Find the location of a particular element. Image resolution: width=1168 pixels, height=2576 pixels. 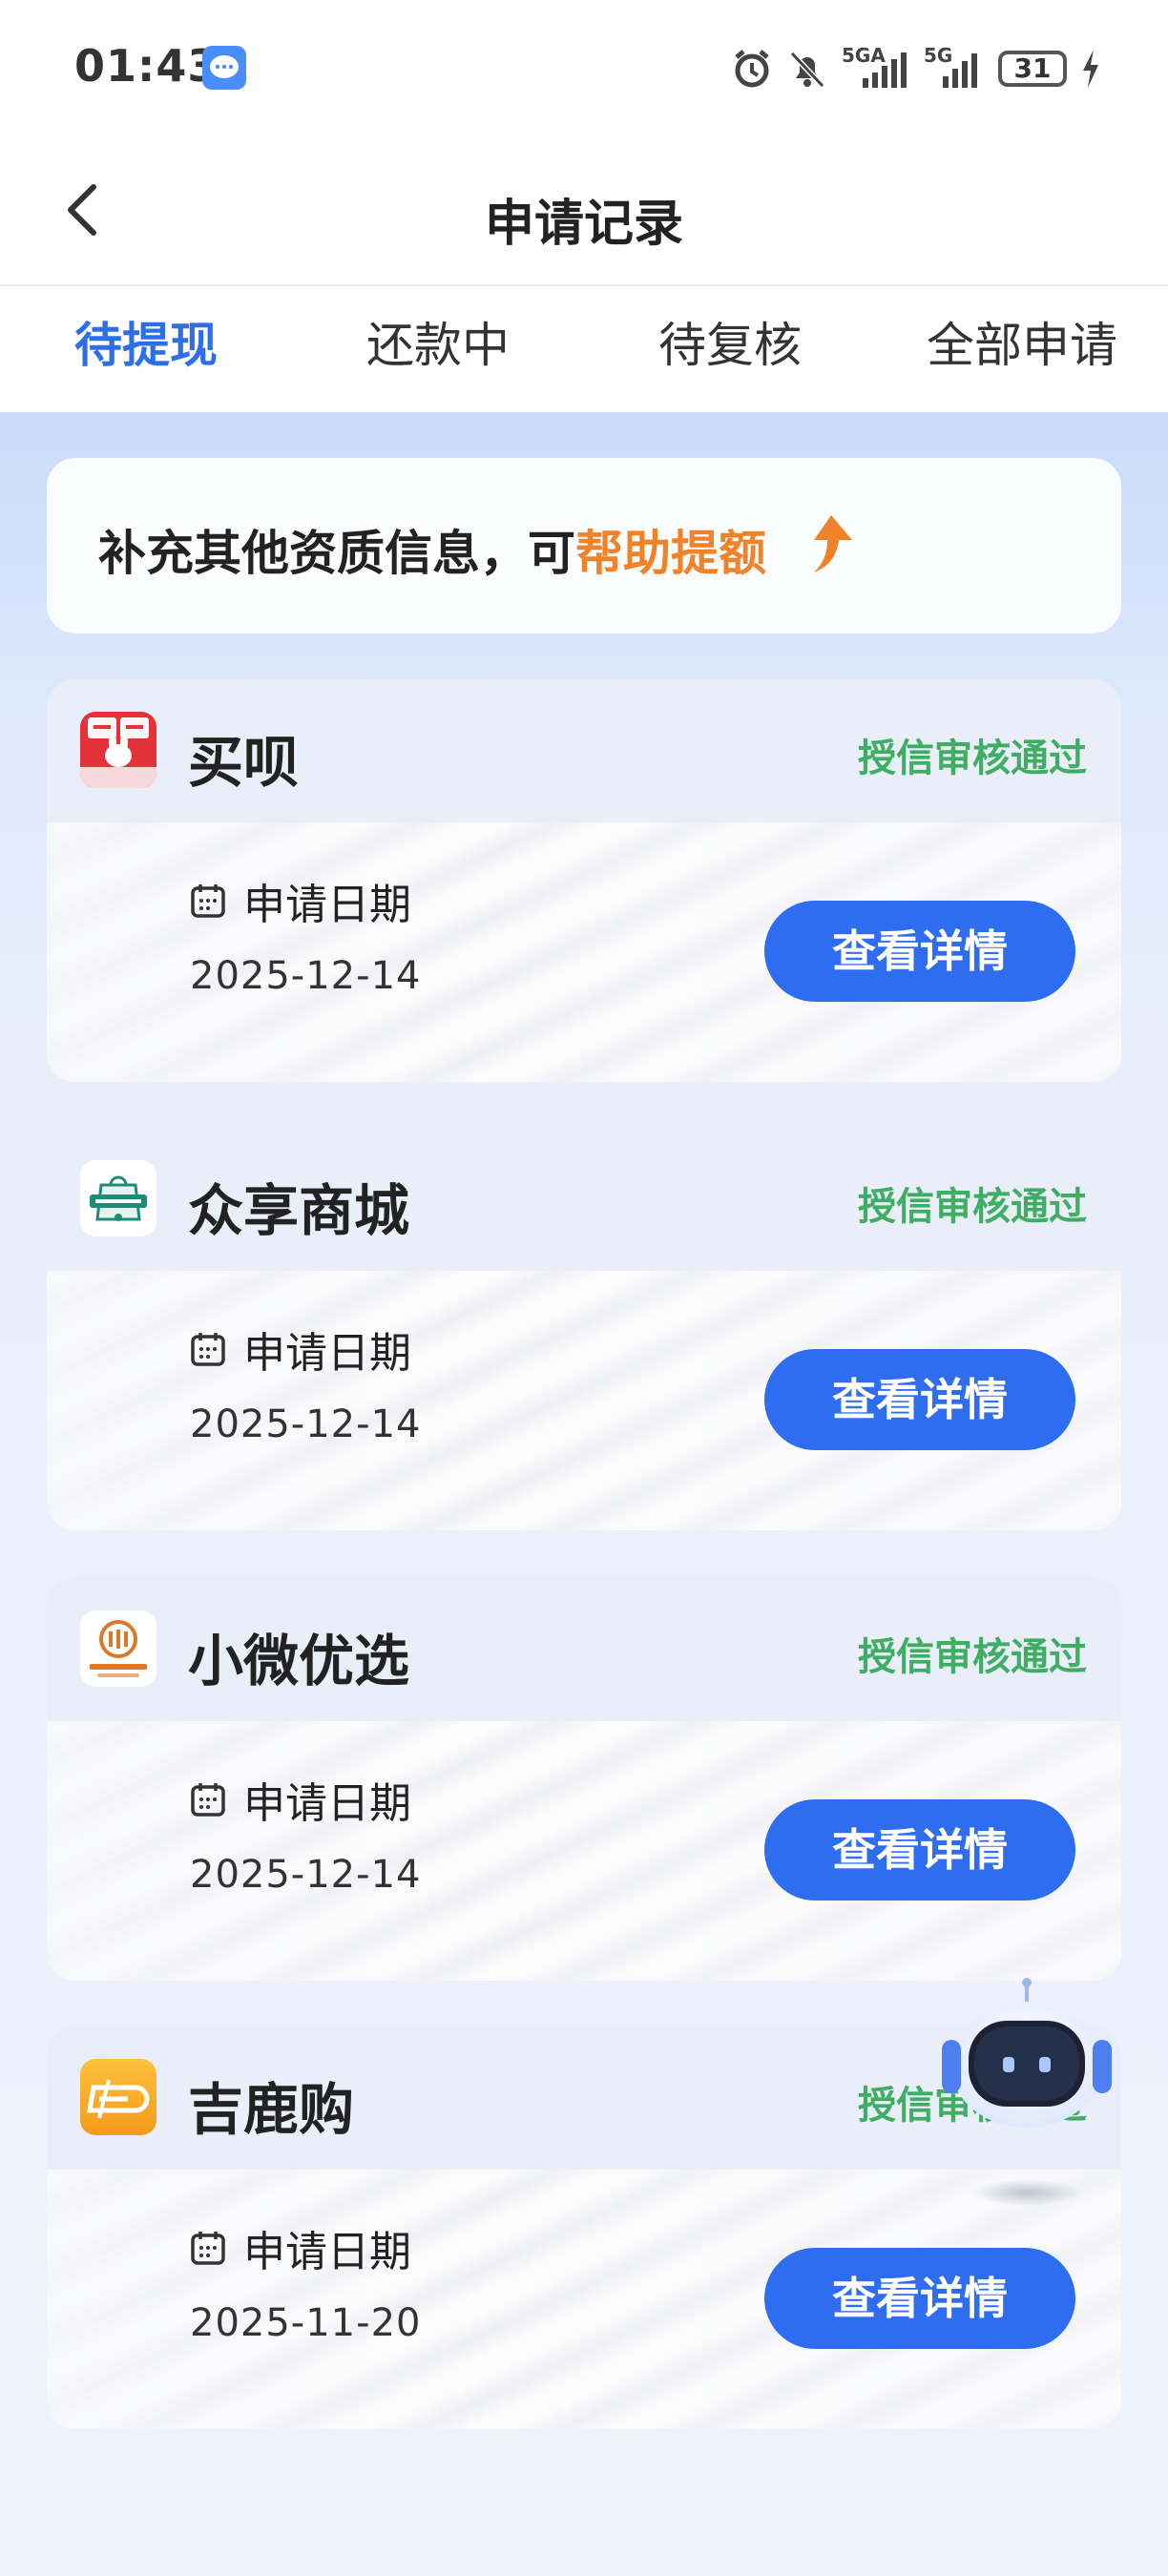

status-icons: 5GA 5G 31 is located at coordinates (916, 68).